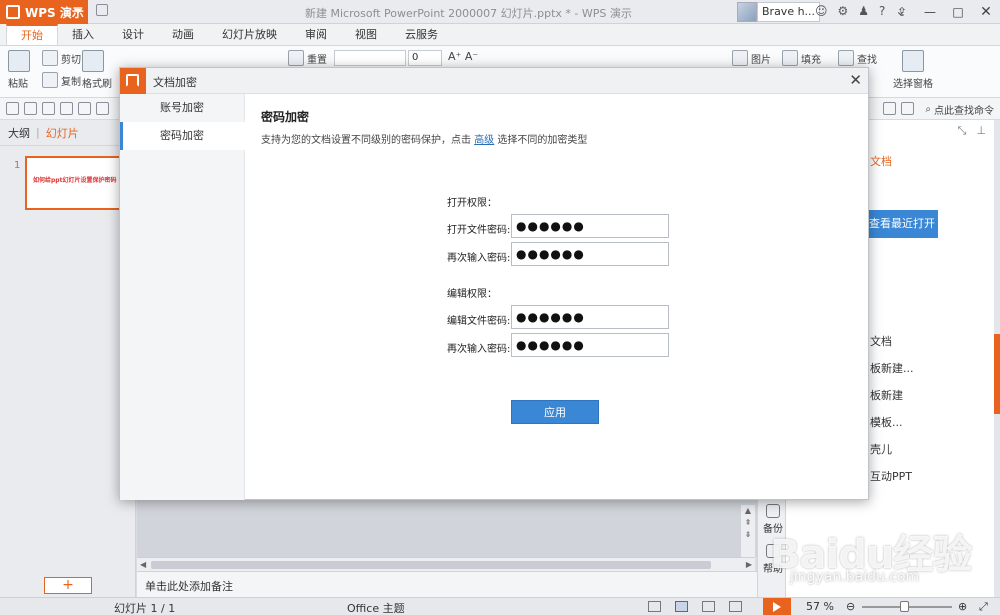 This screenshot has width=1000, height=615. I want to click on find-button: 查找, so click(857, 58).